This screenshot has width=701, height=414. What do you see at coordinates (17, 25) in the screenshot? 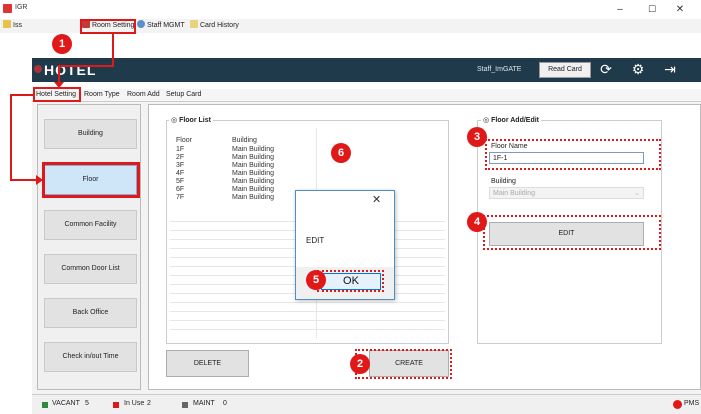
I see `menu-item-issue-label: Iss` at bounding box center [17, 25].